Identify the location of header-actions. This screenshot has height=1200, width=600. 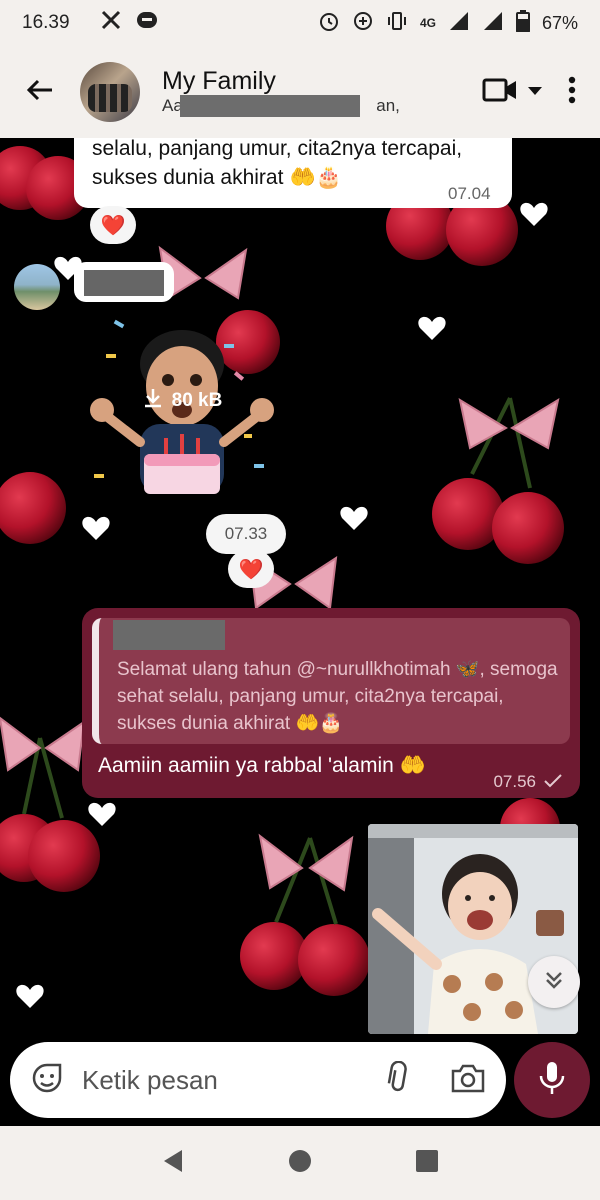
(541, 92).